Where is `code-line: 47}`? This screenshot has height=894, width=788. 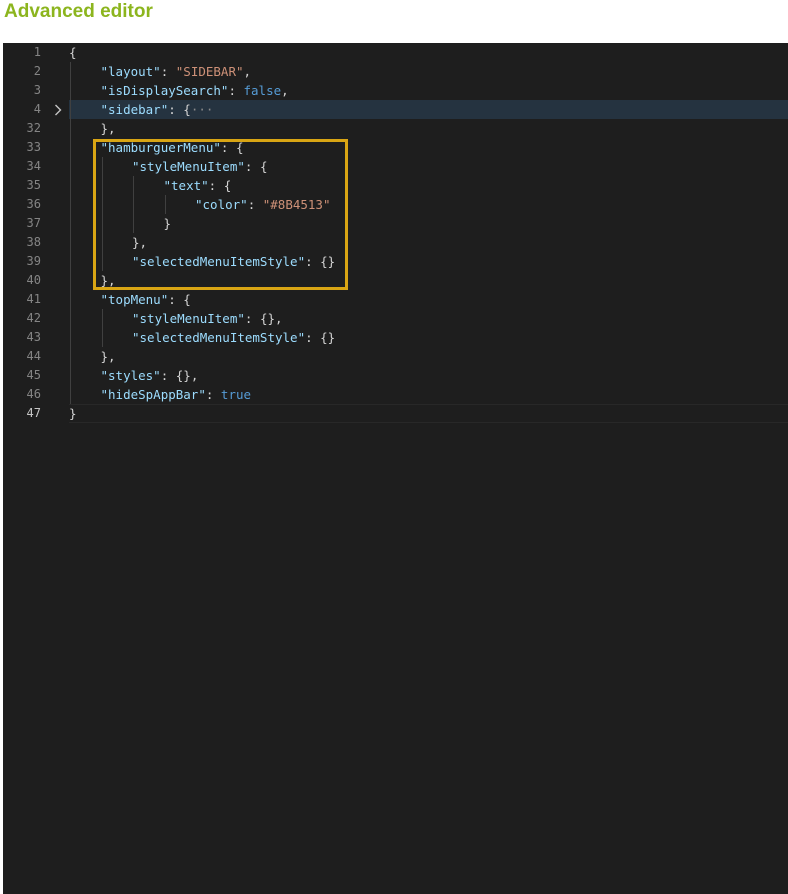 code-line: 47} is located at coordinates (395, 413).